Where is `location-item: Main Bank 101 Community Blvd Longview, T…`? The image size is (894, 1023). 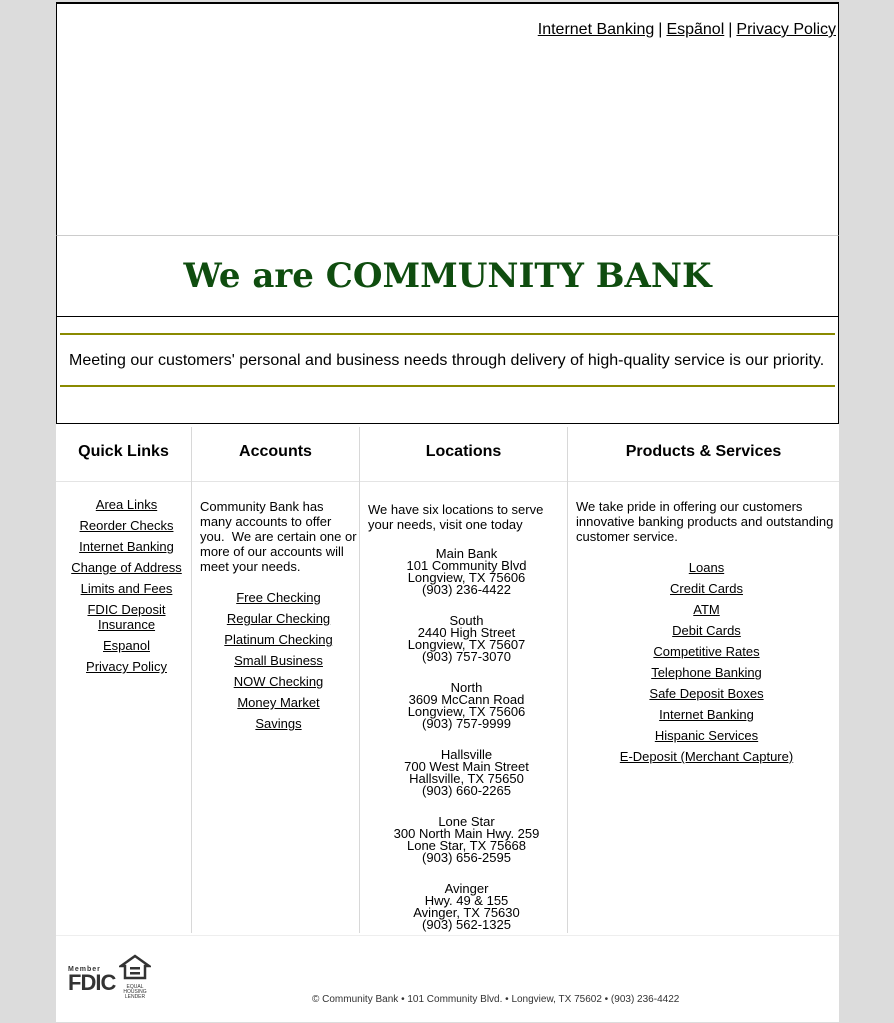 location-item: Main Bank 101 Community Blvd Longview, T… is located at coordinates (466, 572).